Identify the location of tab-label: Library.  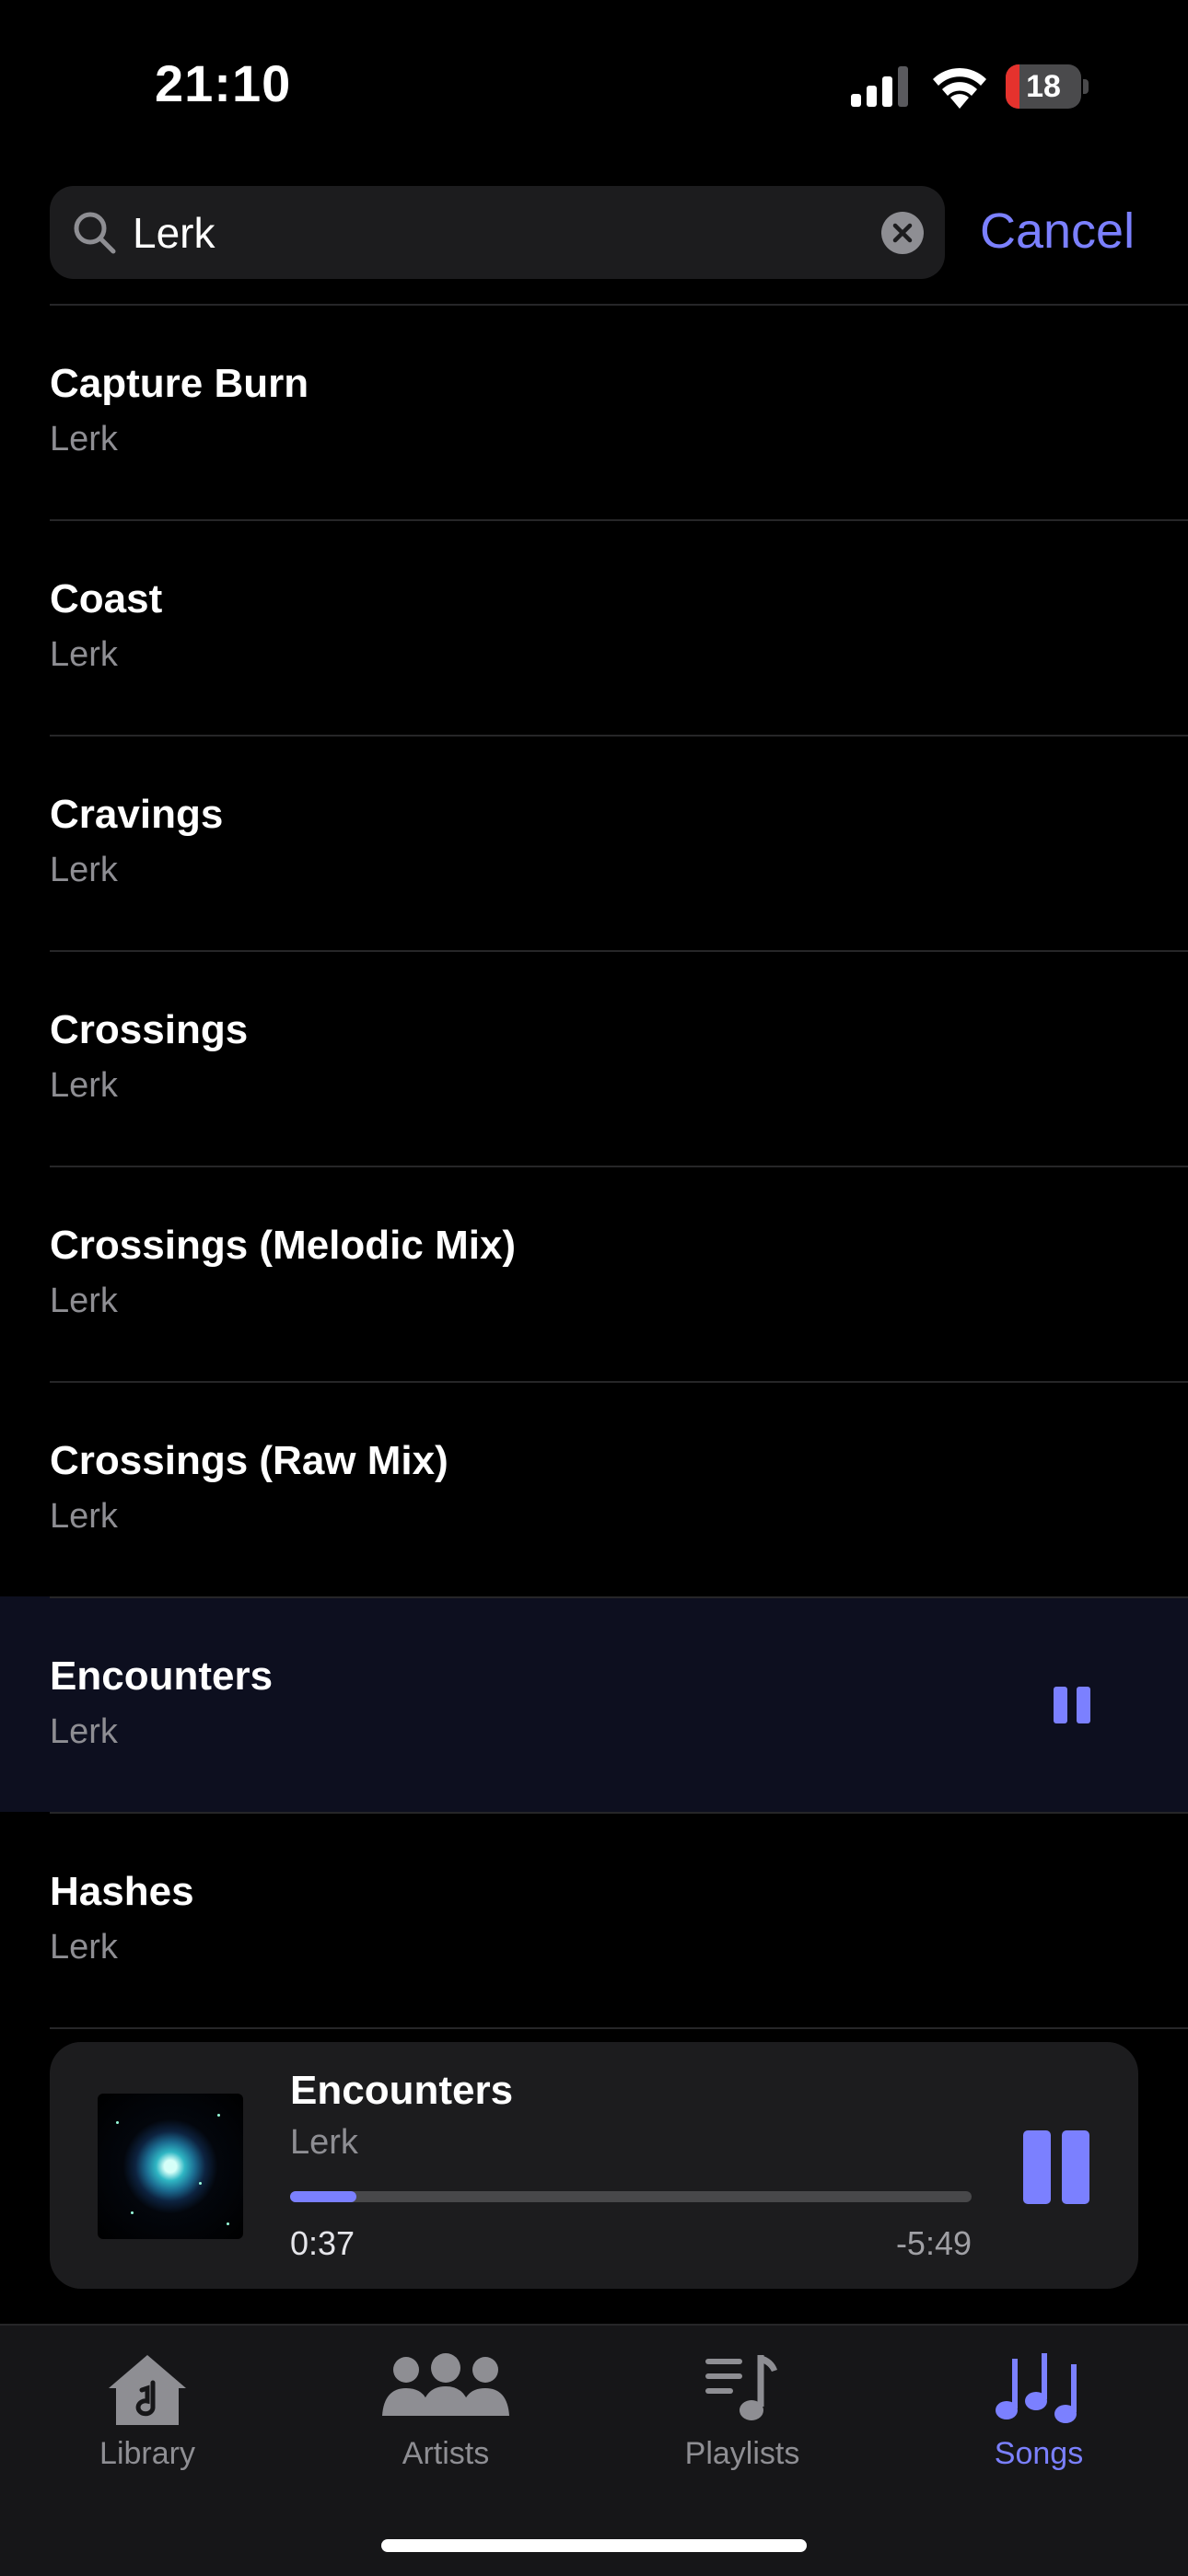
(147, 2453).